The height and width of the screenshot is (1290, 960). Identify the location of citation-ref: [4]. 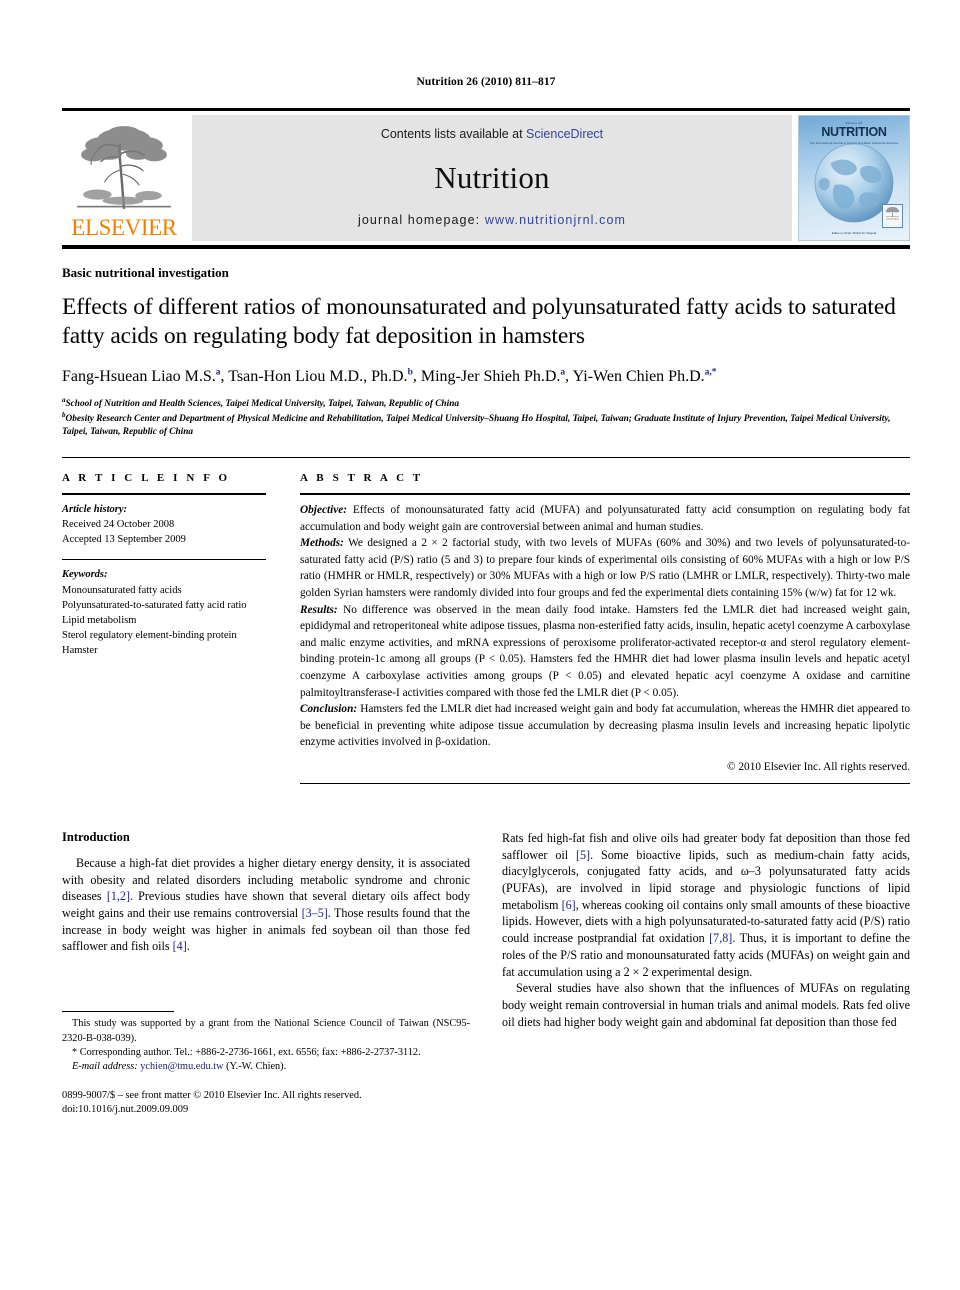
(180, 946).